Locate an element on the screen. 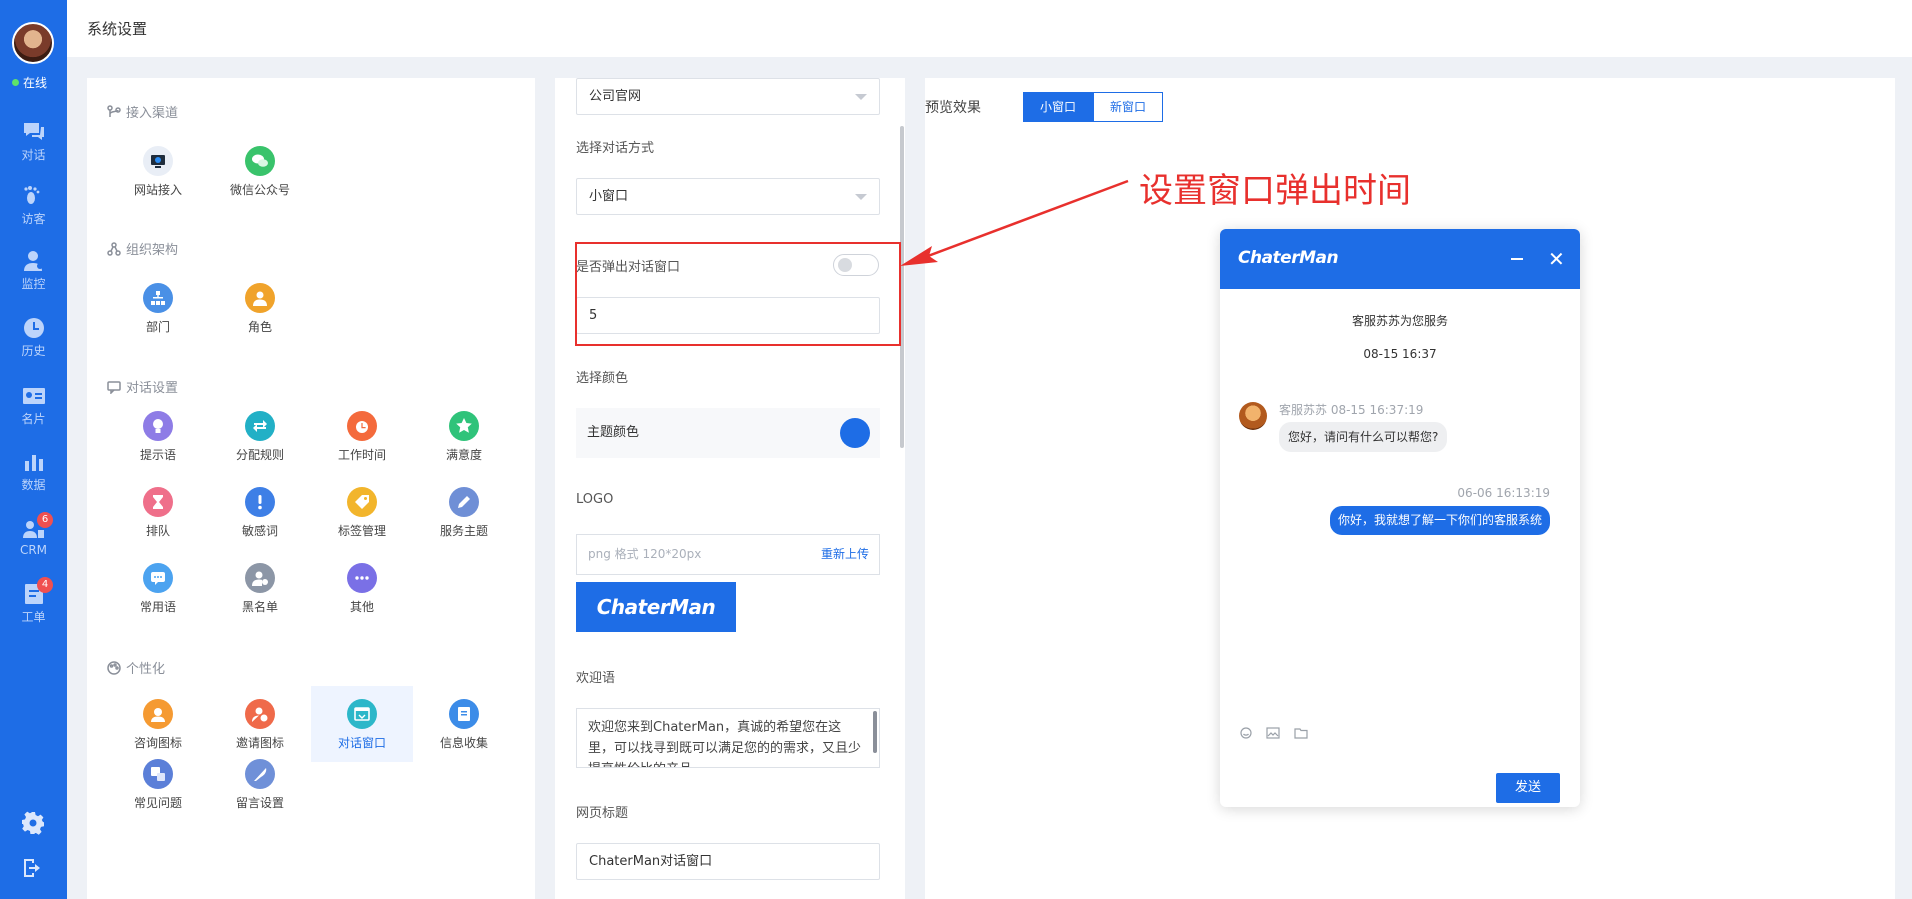 This screenshot has height=899, width=1912. menu-item-satisfaction: 满意度 is located at coordinates (464, 436).